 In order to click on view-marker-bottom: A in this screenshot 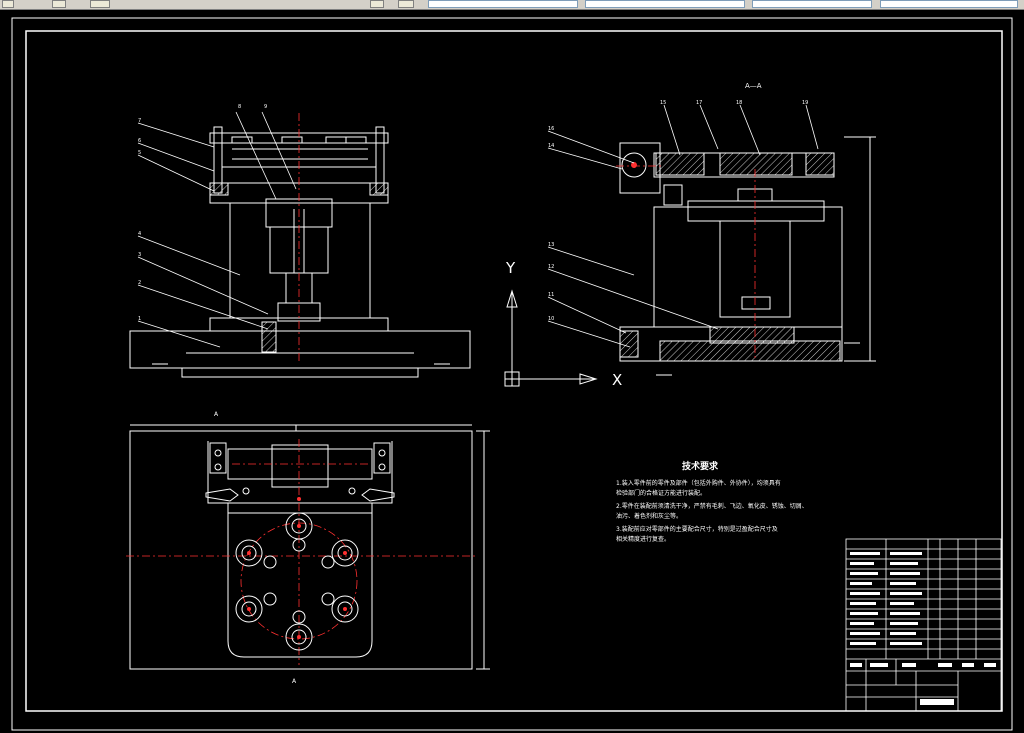, I will do `click(294, 681)`.